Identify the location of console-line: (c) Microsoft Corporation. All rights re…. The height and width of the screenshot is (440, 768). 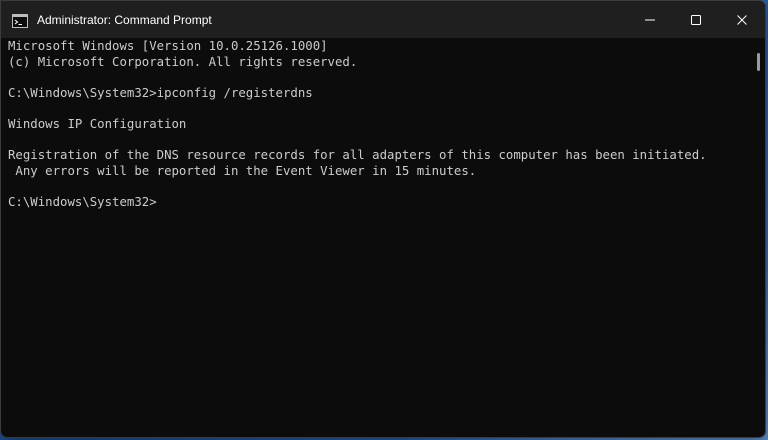
(183, 61).